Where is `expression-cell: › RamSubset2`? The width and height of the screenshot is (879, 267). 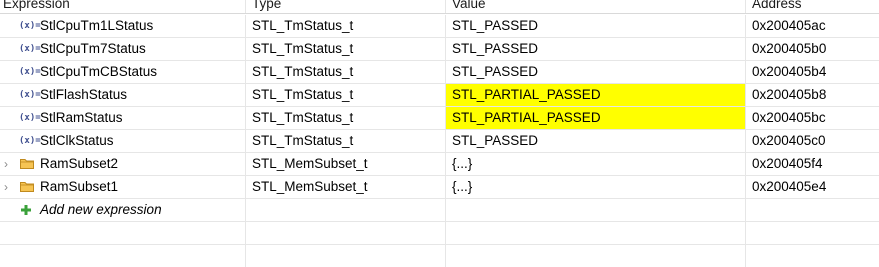
expression-cell: › RamSubset2 is located at coordinates (122, 164).